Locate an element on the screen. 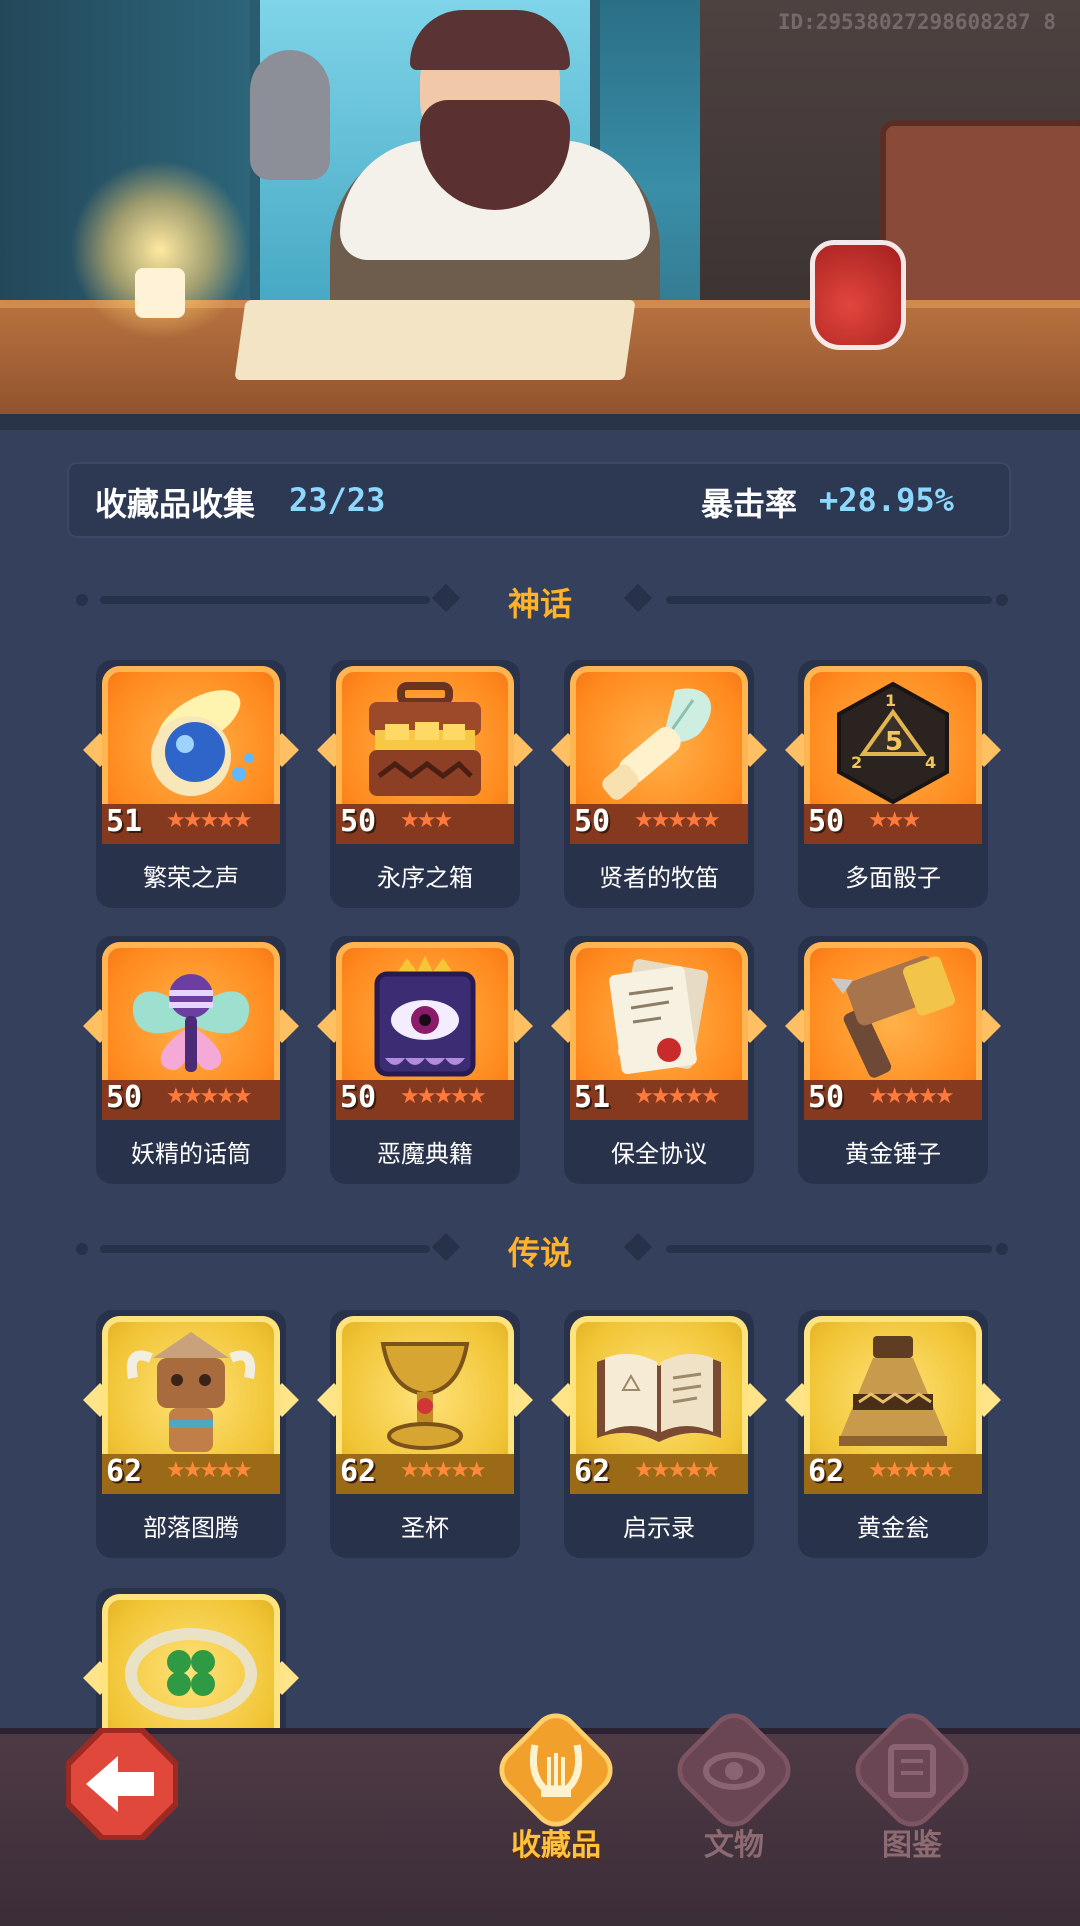  item-card: 62 ★★★★★ 黄金瓮 is located at coordinates (893, 1434).